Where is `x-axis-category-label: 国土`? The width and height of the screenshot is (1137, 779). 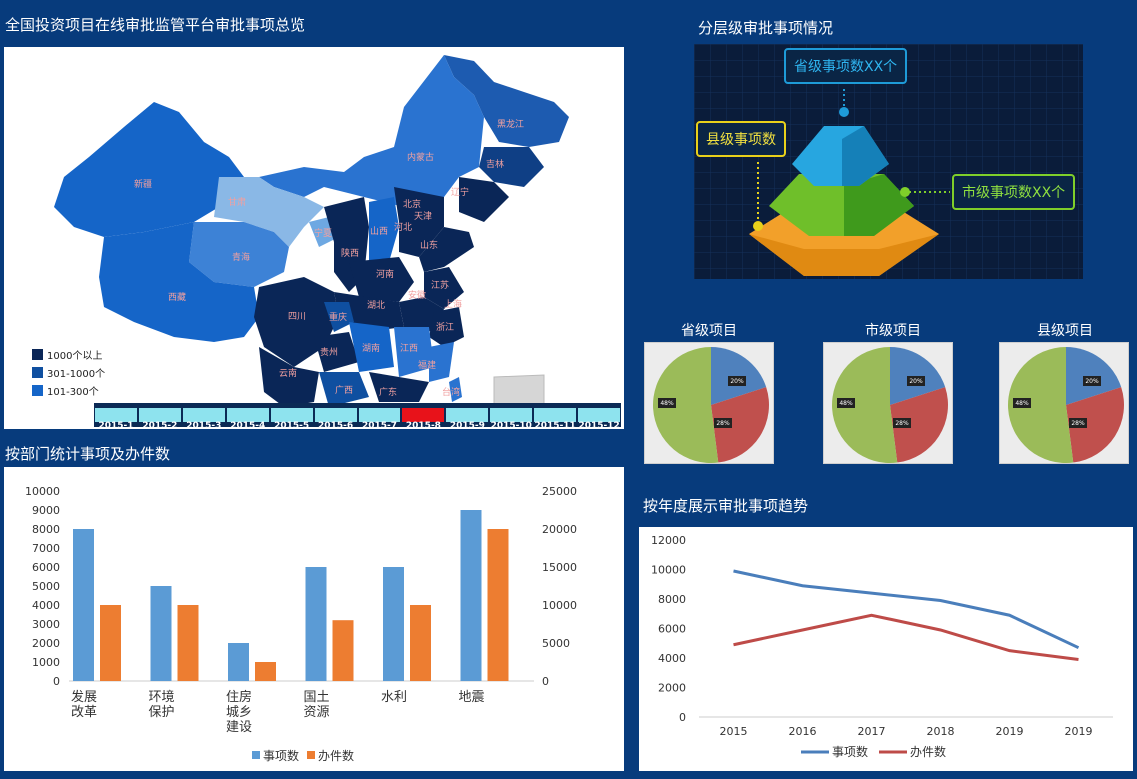 x-axis-category-label: 国土 is located at coordinates (317, 697).